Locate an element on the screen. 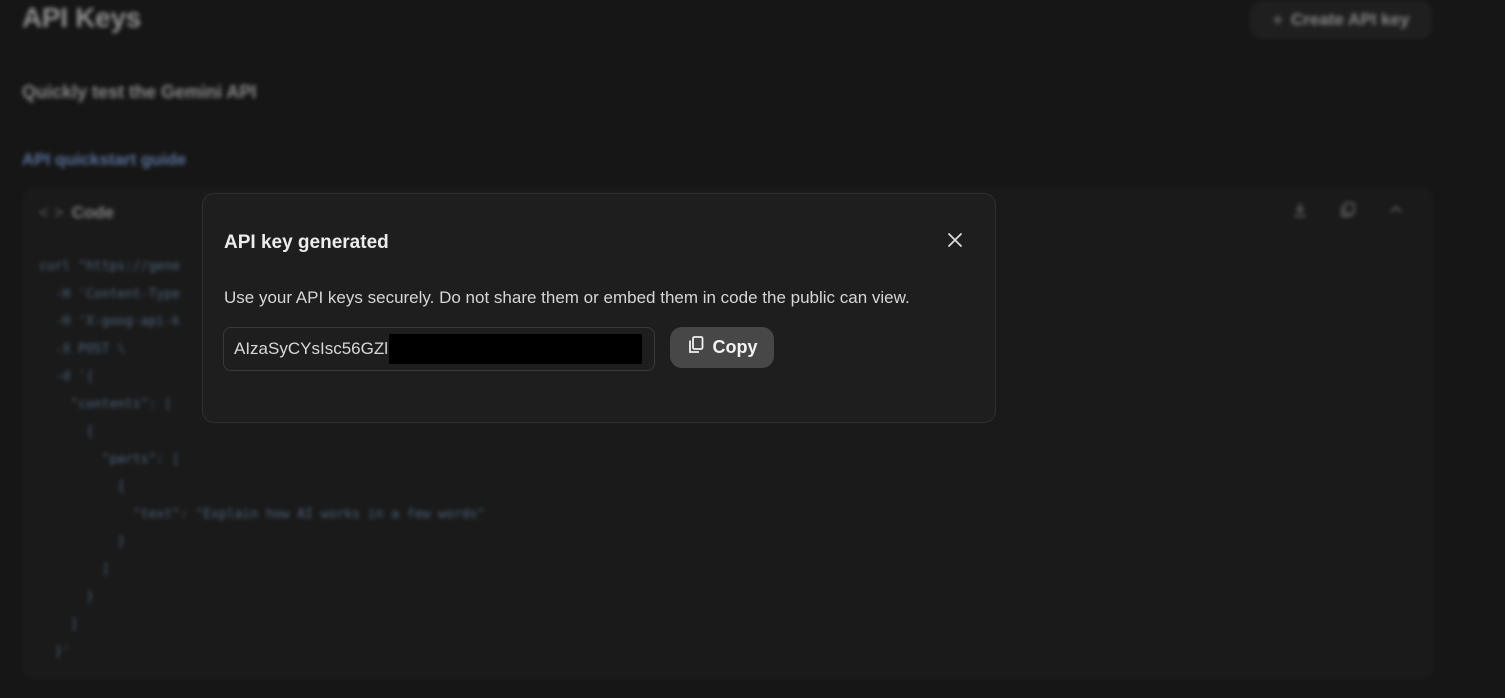 This screenshot has height=698, width=1505. api-key-redaction is located at coordinates (515, 349).